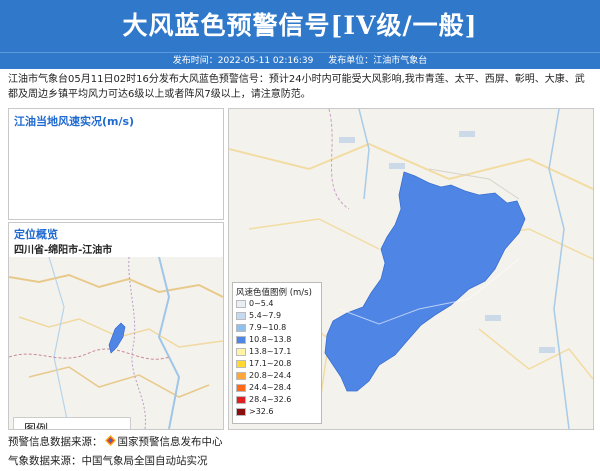  Describe the element at coordinates (116, 164) in the screenshot. I see `wind-speed-panel: 江油当地风速实况(m/s)` at that location.